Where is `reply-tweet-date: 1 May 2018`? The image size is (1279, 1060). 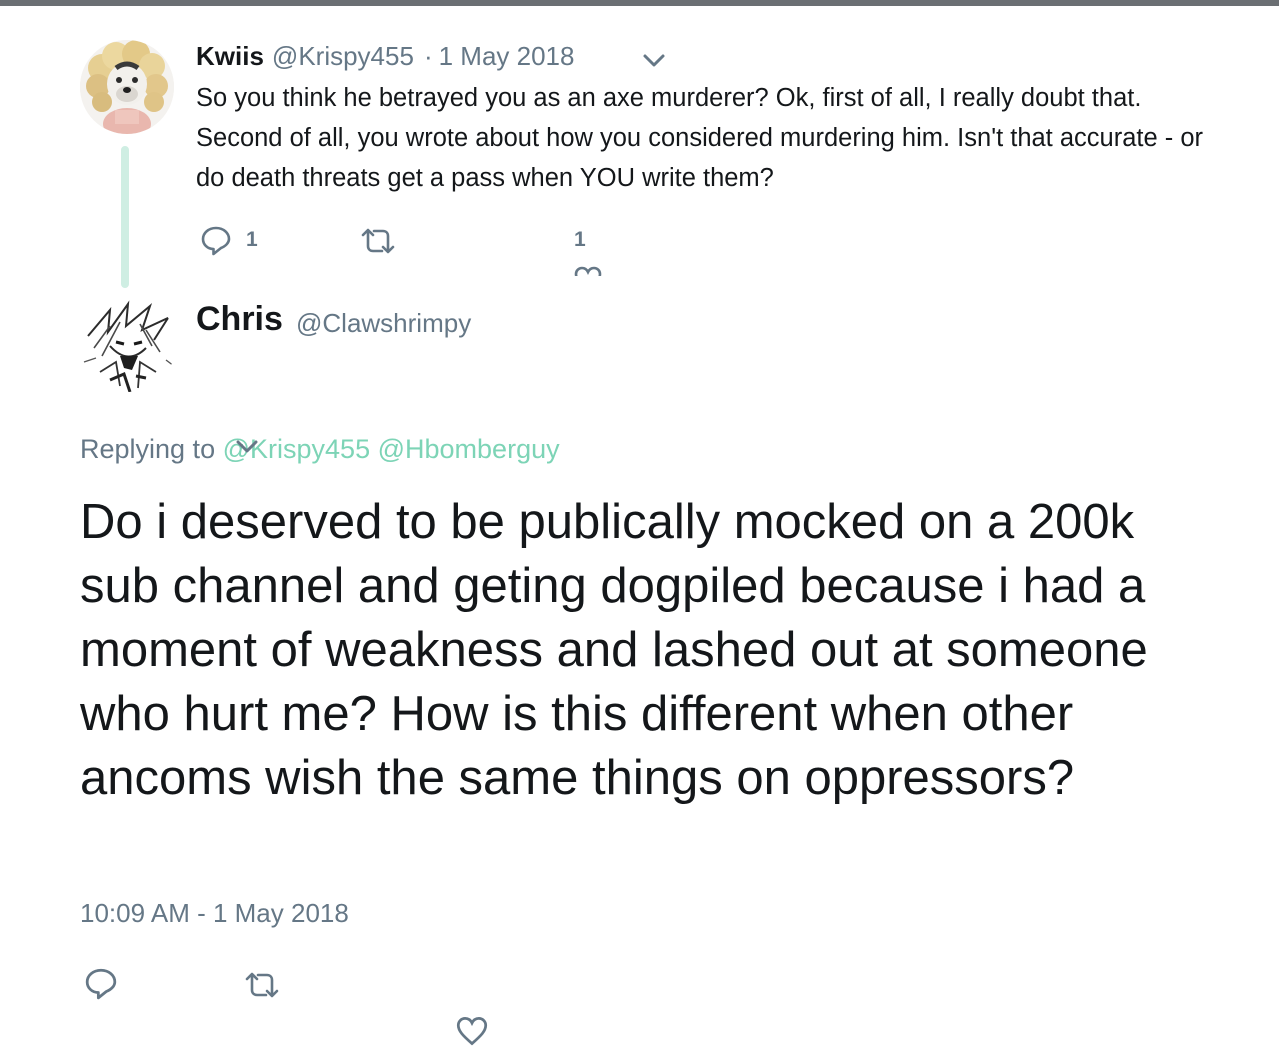
reply-tweet-date: 1 May 2018 is located at coordinates (507, 56).